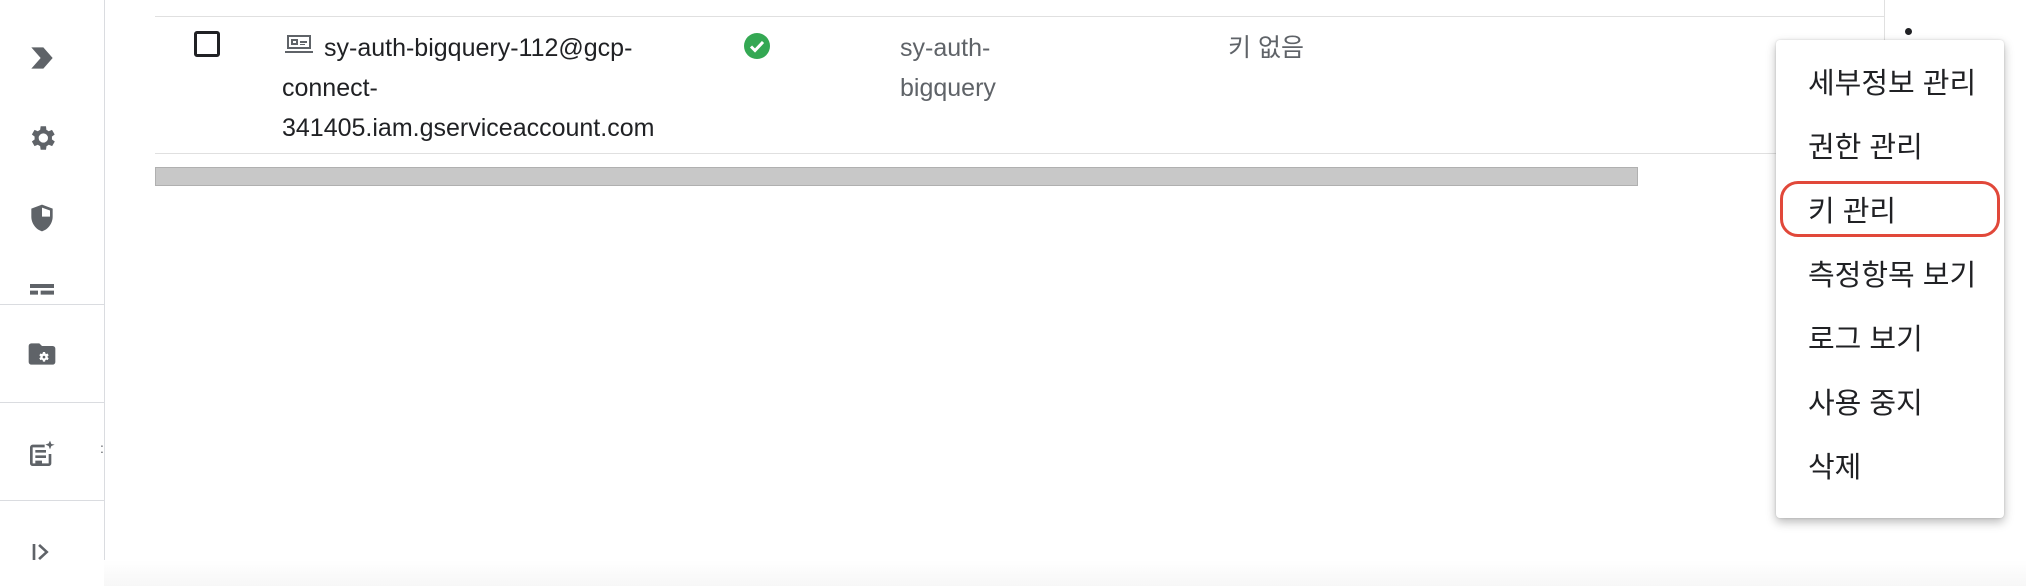  Describe the element at coordinates (42, 290) in the screenshot. I see `list-icon` at that location.